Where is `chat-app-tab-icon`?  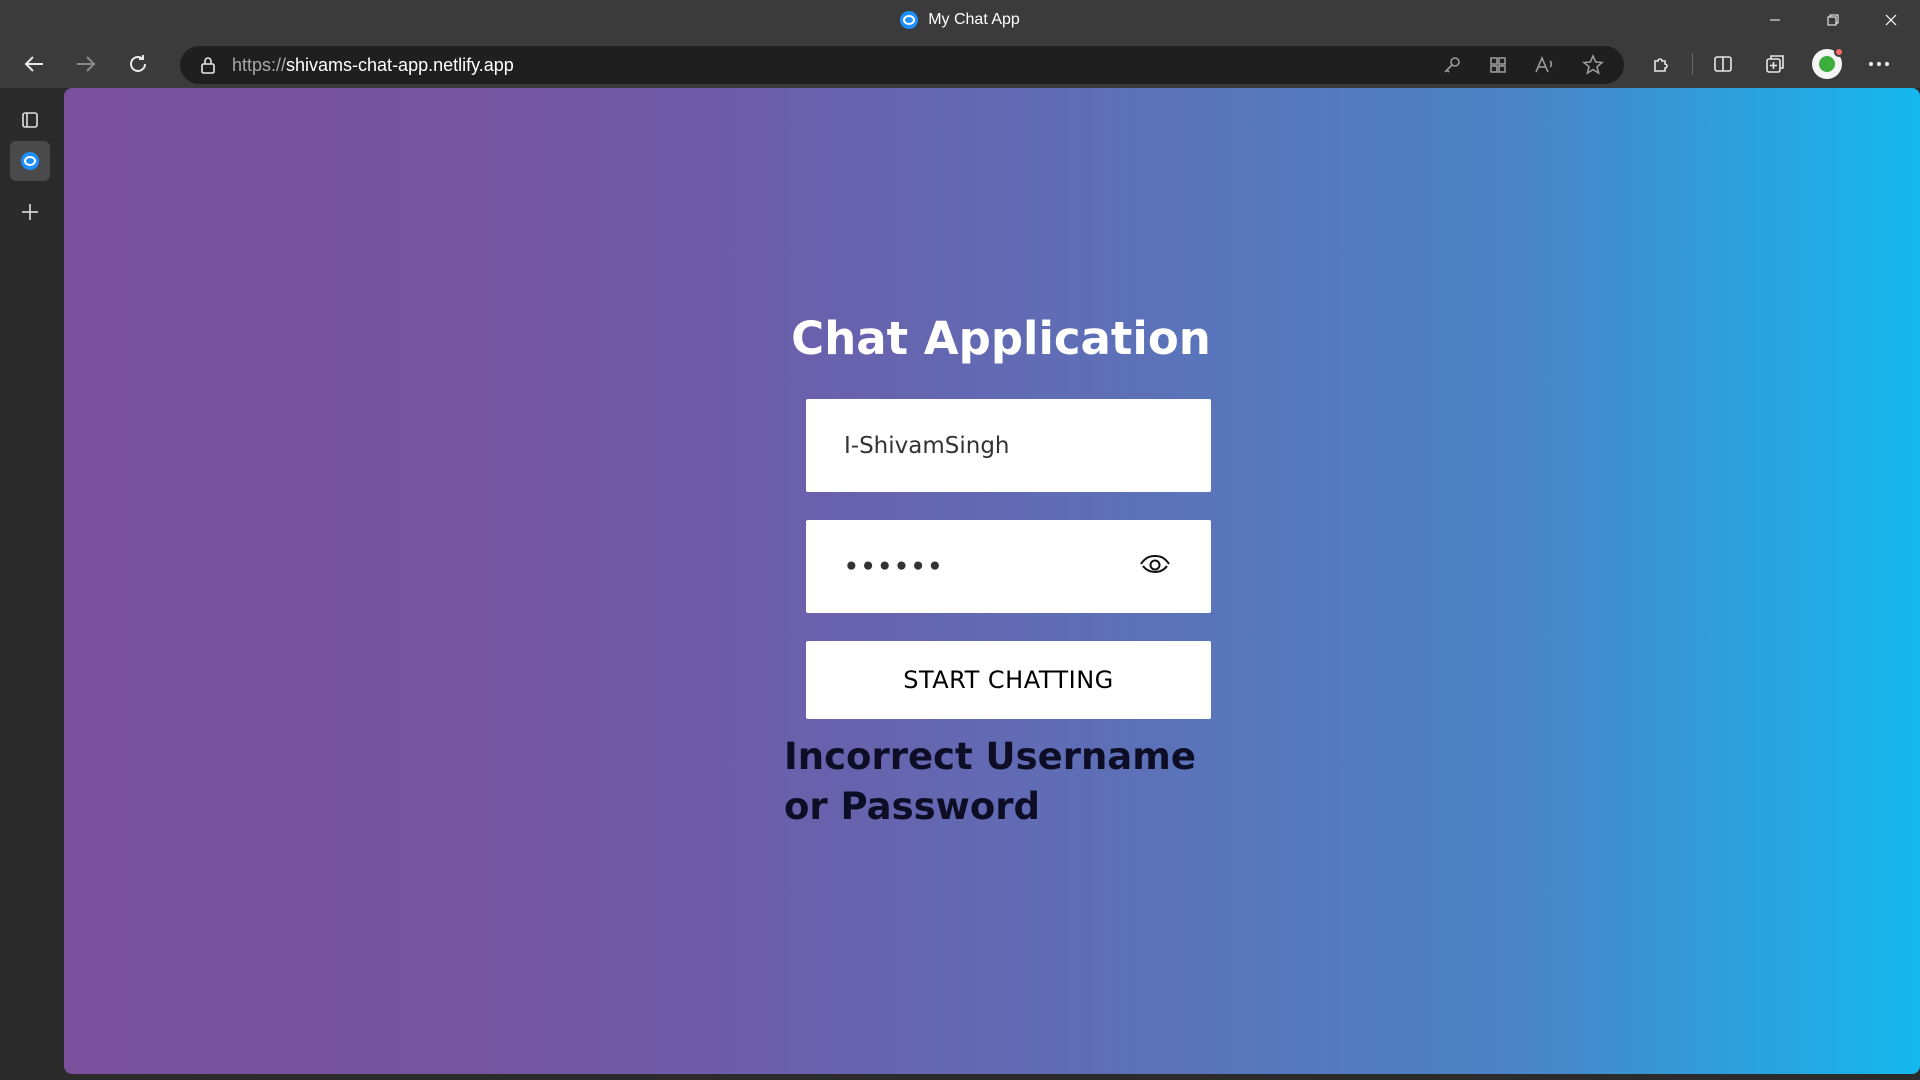 chat-app-tab-icon is located at coordinates (30, 161).